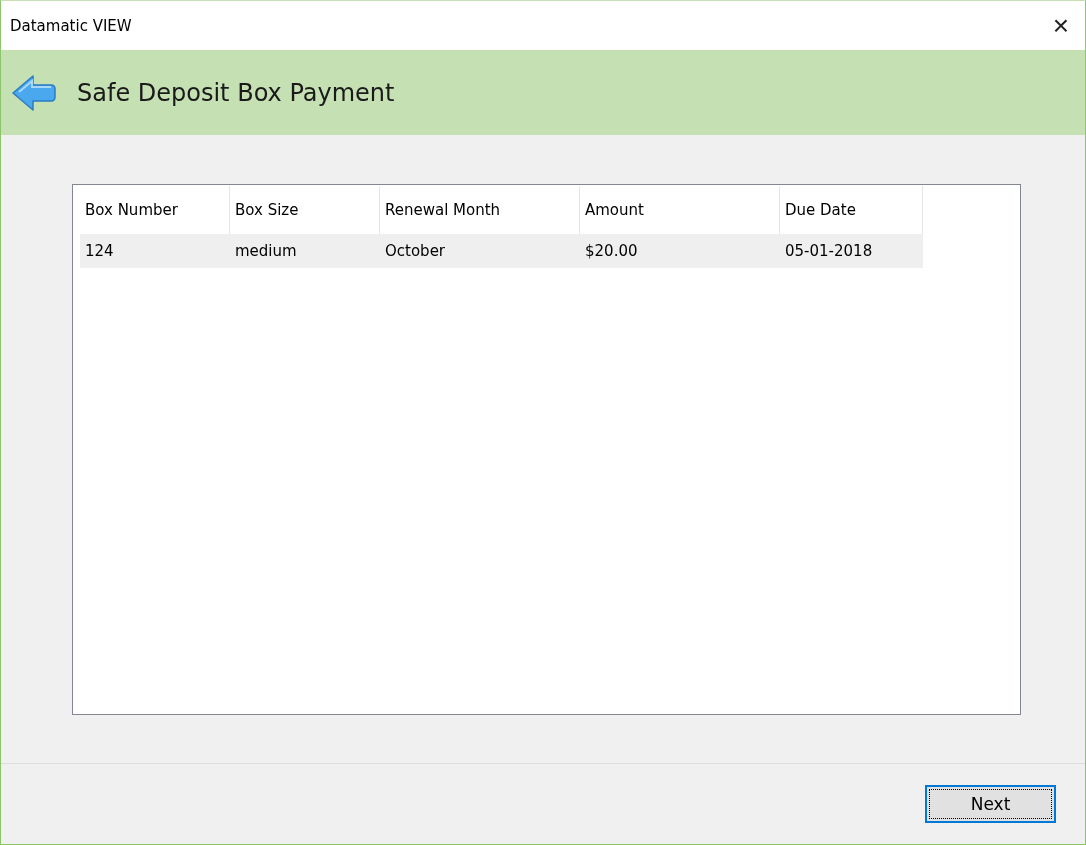 Image resolution: width=1086 pixels, height=845 pixels. What do you see at coordinates (266, 251) in the screenshot?
I see `table-cell-text: medium` at bounding box center [266, 251].